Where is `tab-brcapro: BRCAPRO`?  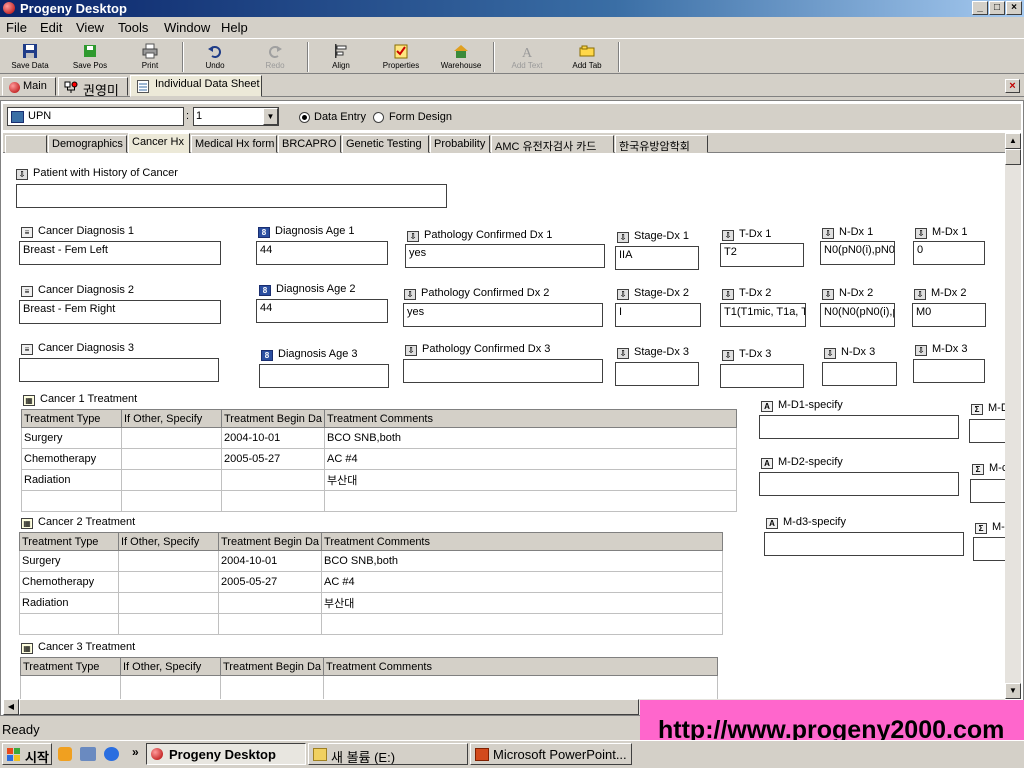 tab-brcapro: BRCAPRO is located at coordinates (309, 144).